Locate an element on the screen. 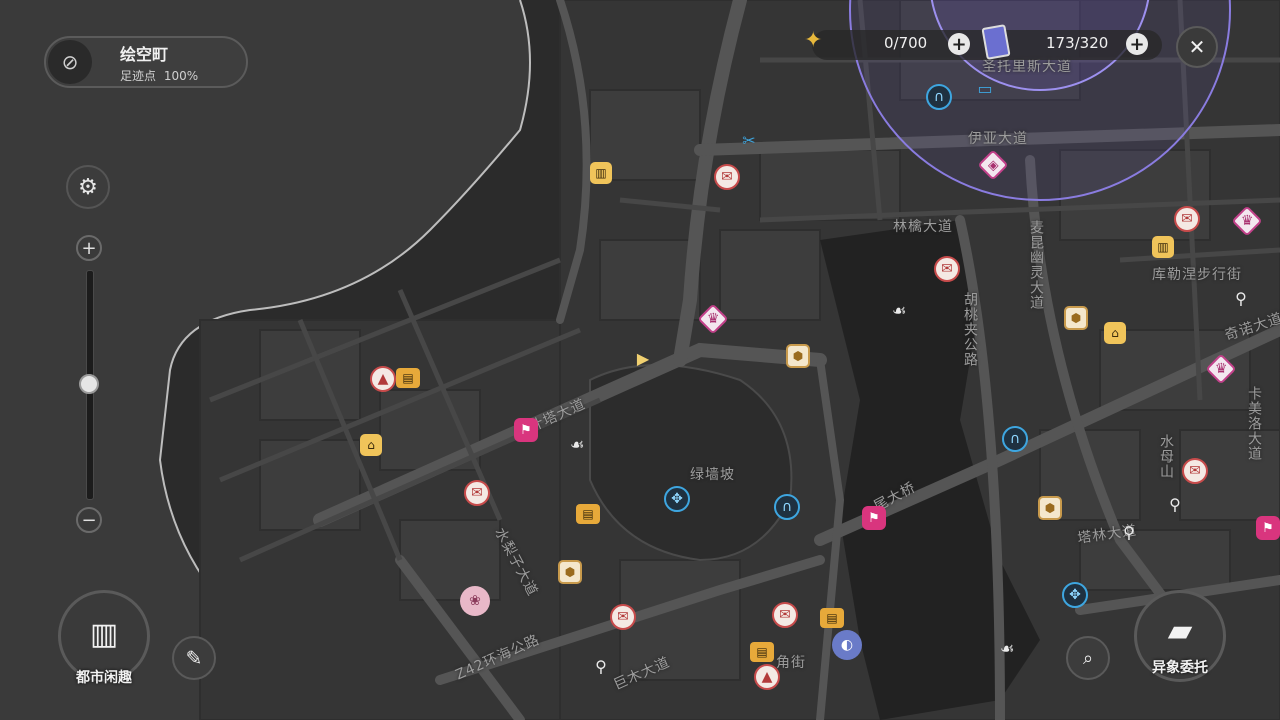 The height and width of the screenshot is (720, 1280). minus-icon: − is located at coordinates (89, 520).